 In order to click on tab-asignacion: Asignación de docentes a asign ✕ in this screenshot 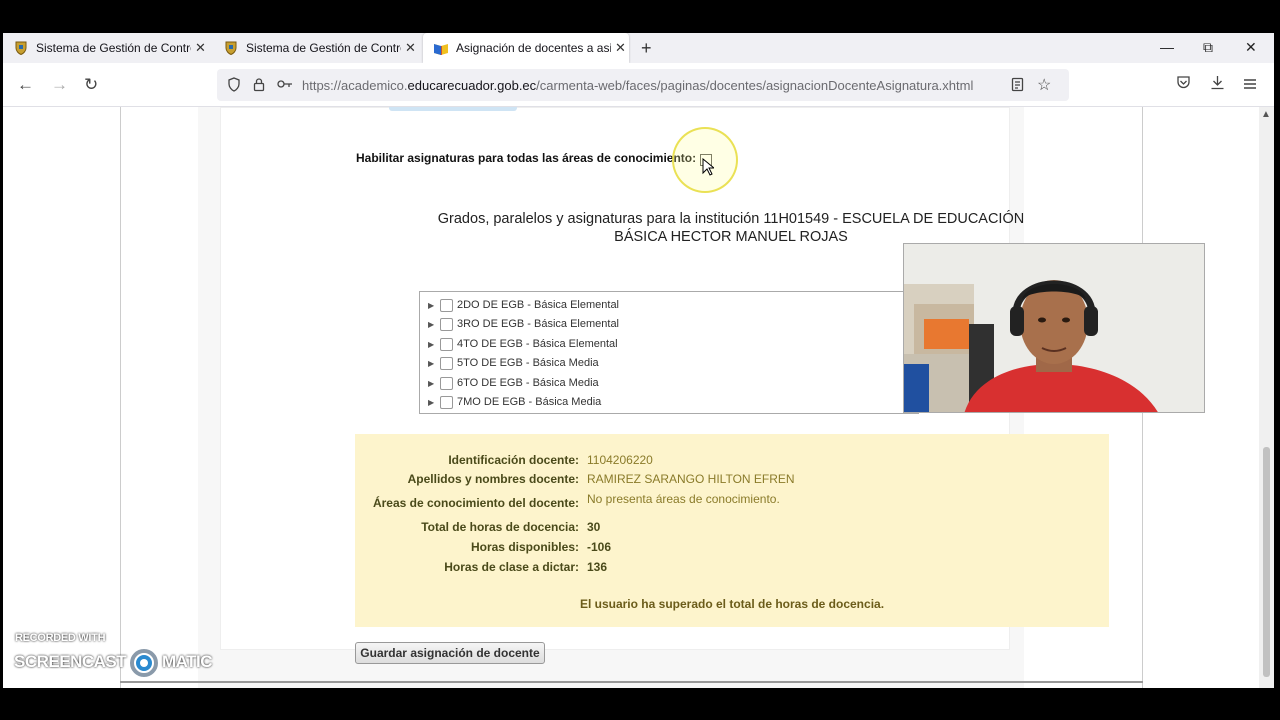, I will do `click(526, 48)`.